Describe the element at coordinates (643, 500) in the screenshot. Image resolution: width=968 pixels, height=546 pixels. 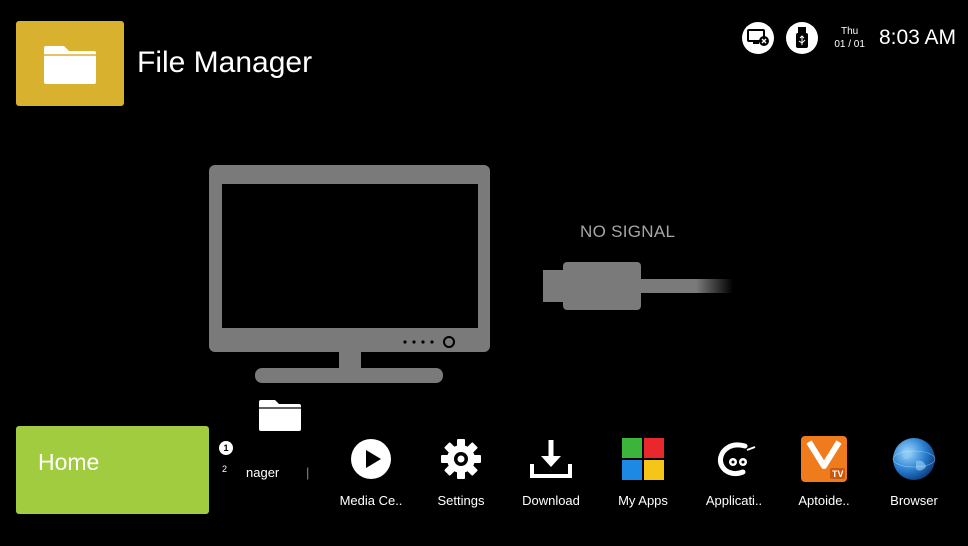
I see `dock-label: My Apps` at that location.